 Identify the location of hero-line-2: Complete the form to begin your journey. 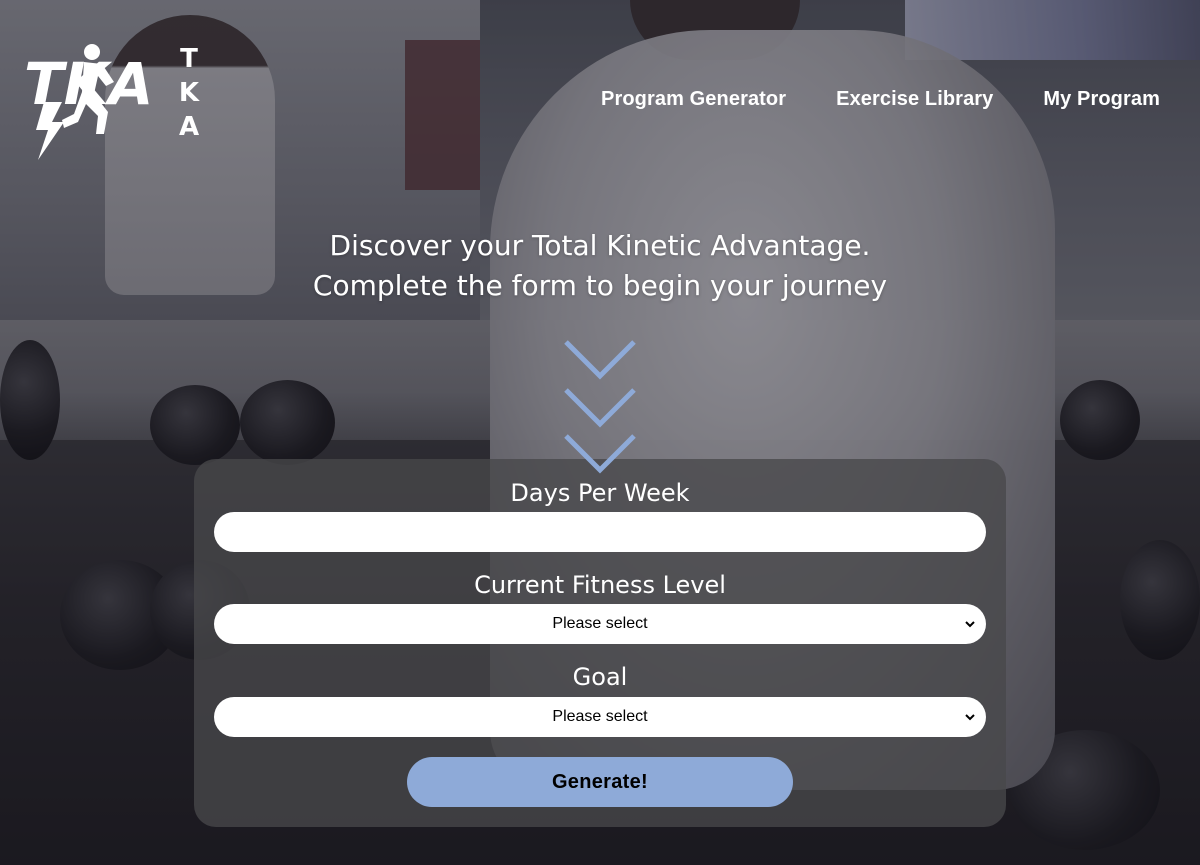
(600, 285).